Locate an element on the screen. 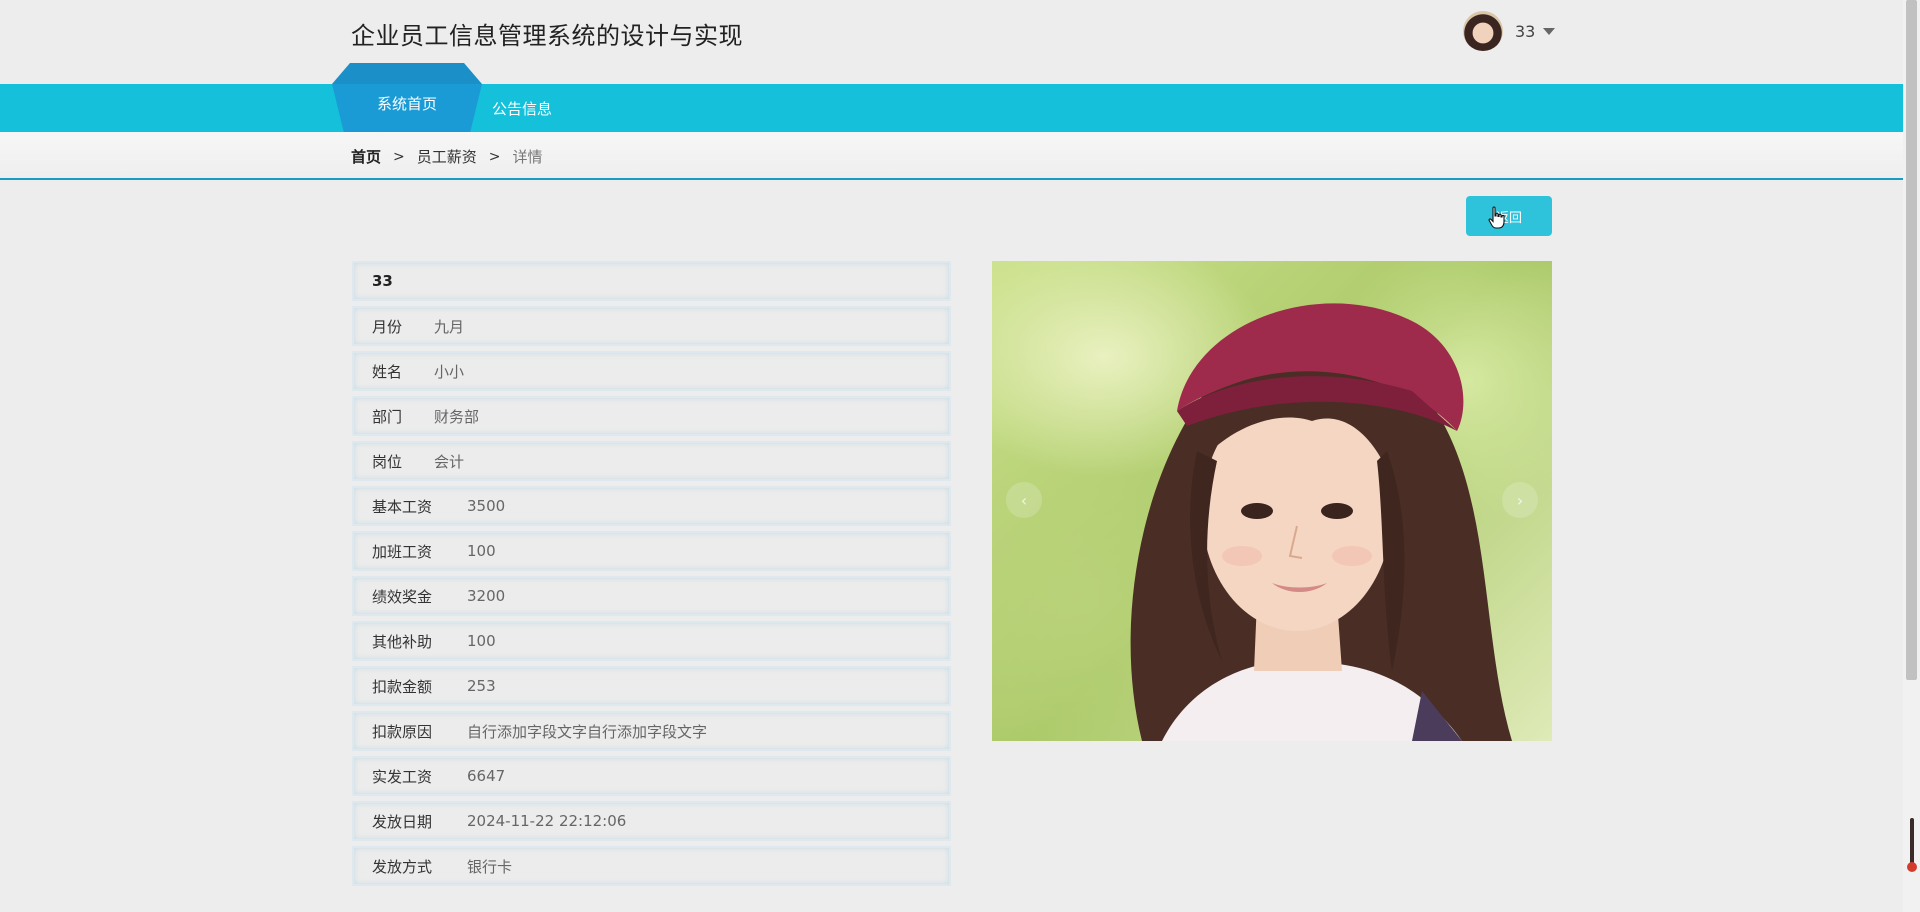 The image size is (1920, 912). field-value: 财务部 is located at coordinates (457, 416).